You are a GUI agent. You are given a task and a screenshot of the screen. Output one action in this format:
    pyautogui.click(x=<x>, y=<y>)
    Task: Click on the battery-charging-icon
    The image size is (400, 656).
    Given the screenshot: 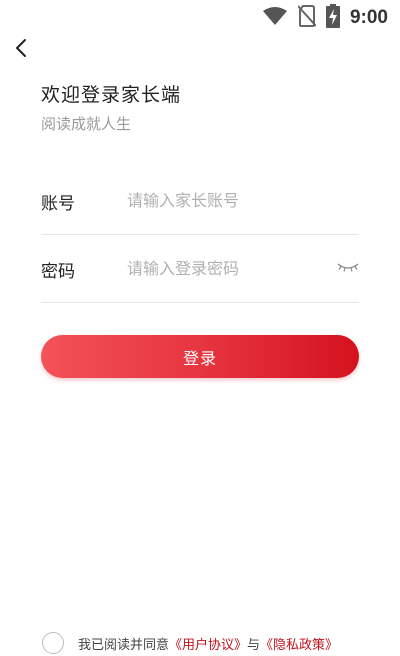 What is the action you would take?
    pyautogui.click(x=332, y=18)
    